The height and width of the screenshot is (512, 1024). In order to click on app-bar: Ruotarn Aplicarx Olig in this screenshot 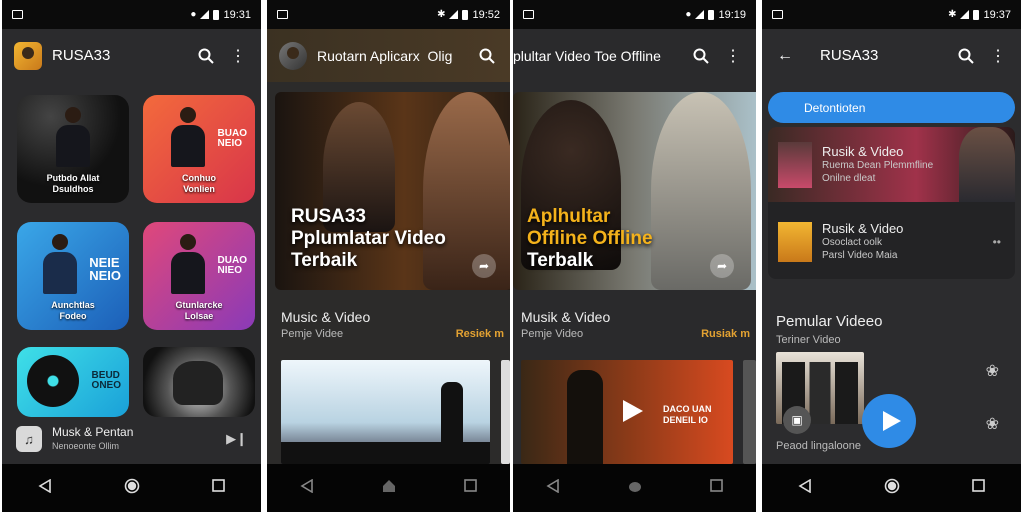, I will do `click(388, 55)`.